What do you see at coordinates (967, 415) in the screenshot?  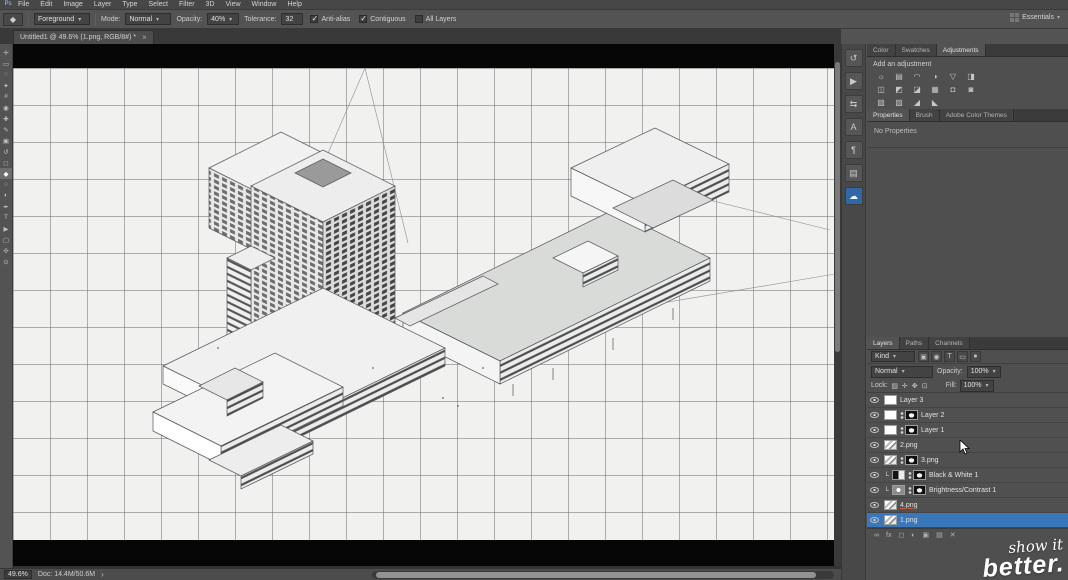 I see `layer-row: Layer 2` at bounding box center [967, 415].